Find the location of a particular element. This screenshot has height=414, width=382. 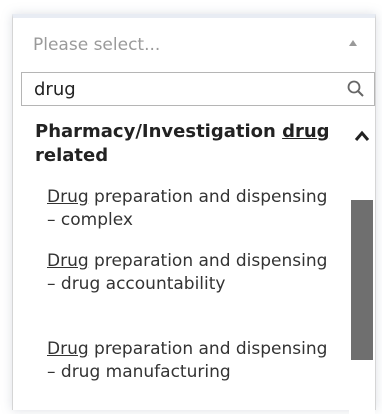

group-label: Pharmacy/Investigation drug related is located at coordinates (185, 144).